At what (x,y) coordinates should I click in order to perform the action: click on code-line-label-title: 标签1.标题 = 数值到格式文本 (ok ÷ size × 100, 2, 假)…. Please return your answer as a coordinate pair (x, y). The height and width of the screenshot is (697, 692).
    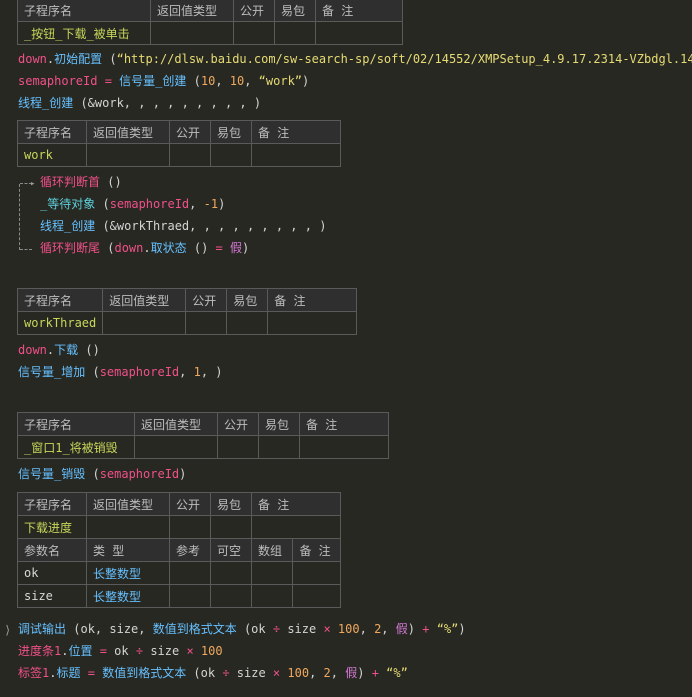
    Looking at the image, I should click on (213, 673).